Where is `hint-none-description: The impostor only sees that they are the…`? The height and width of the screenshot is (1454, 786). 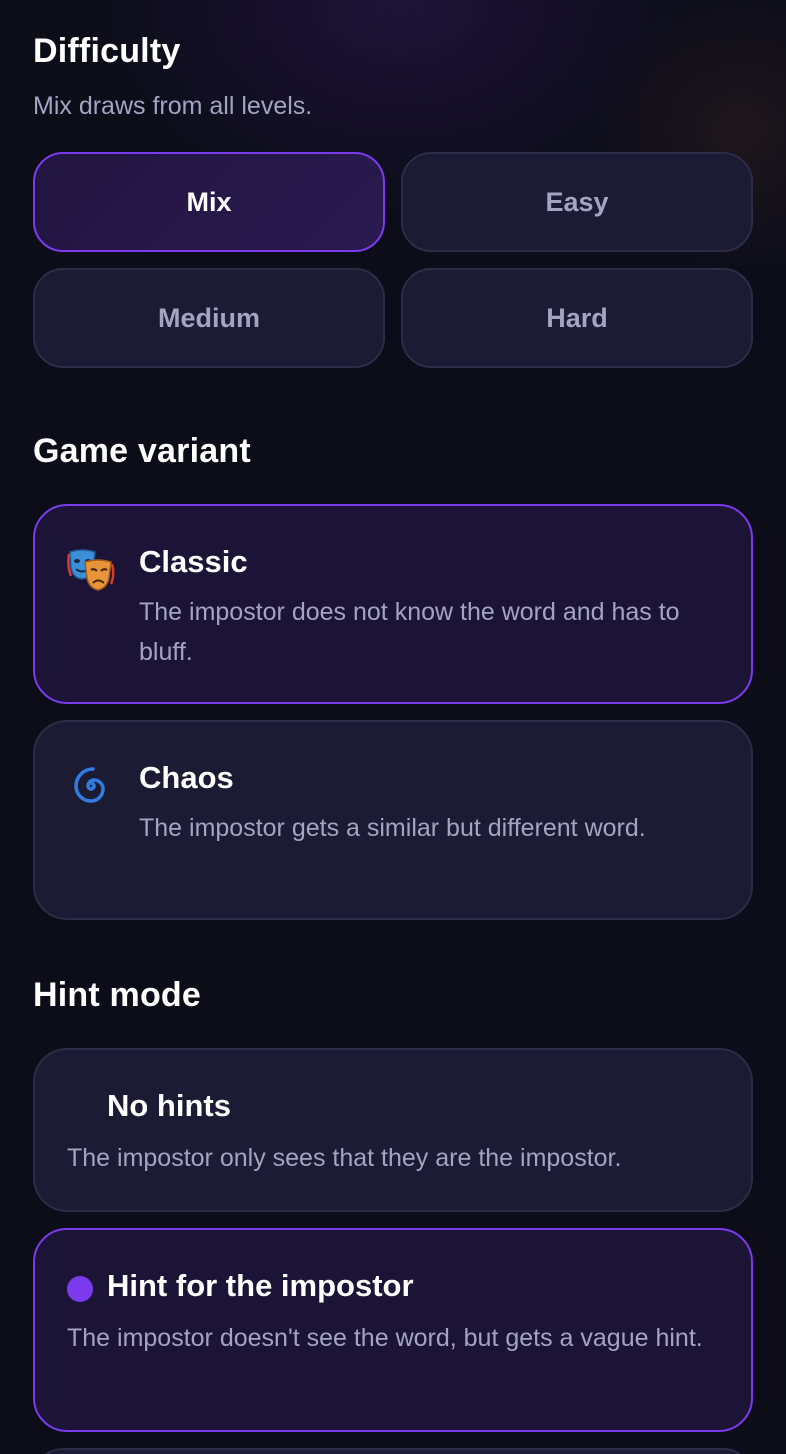
hint-none-description: The impostor only sees that they are the… is located at coordinates (344, 1158).